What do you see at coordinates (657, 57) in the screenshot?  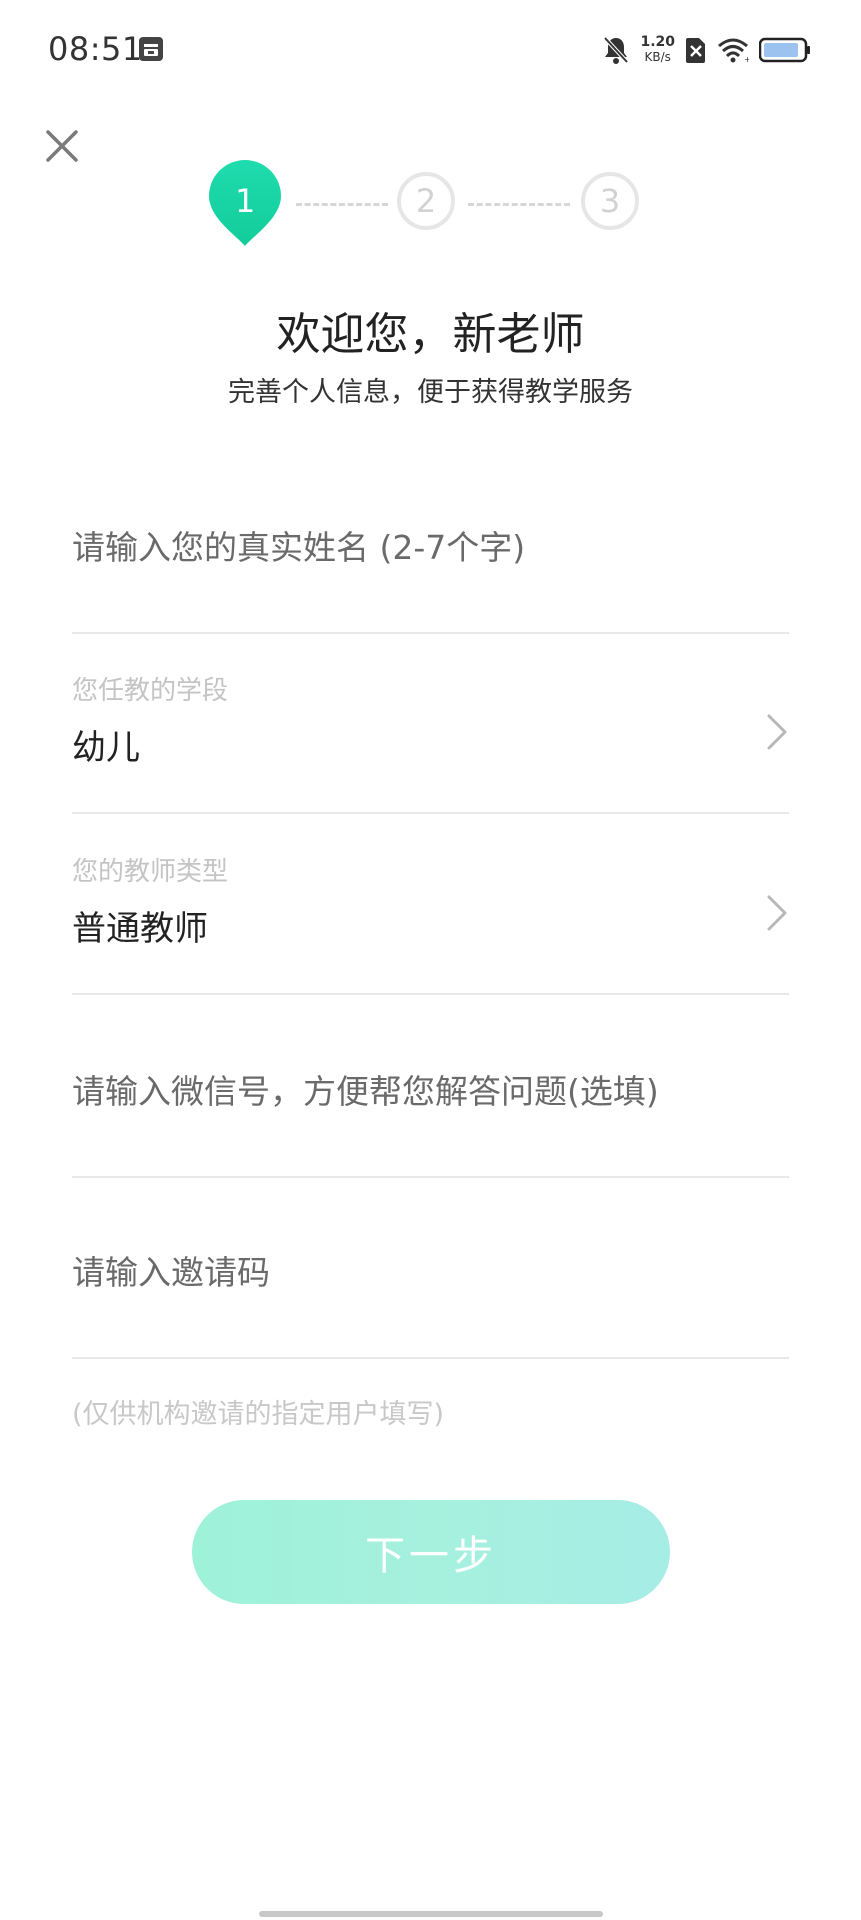 I see `net-speed-unit: KB/s` at bounding box center [657, 57].